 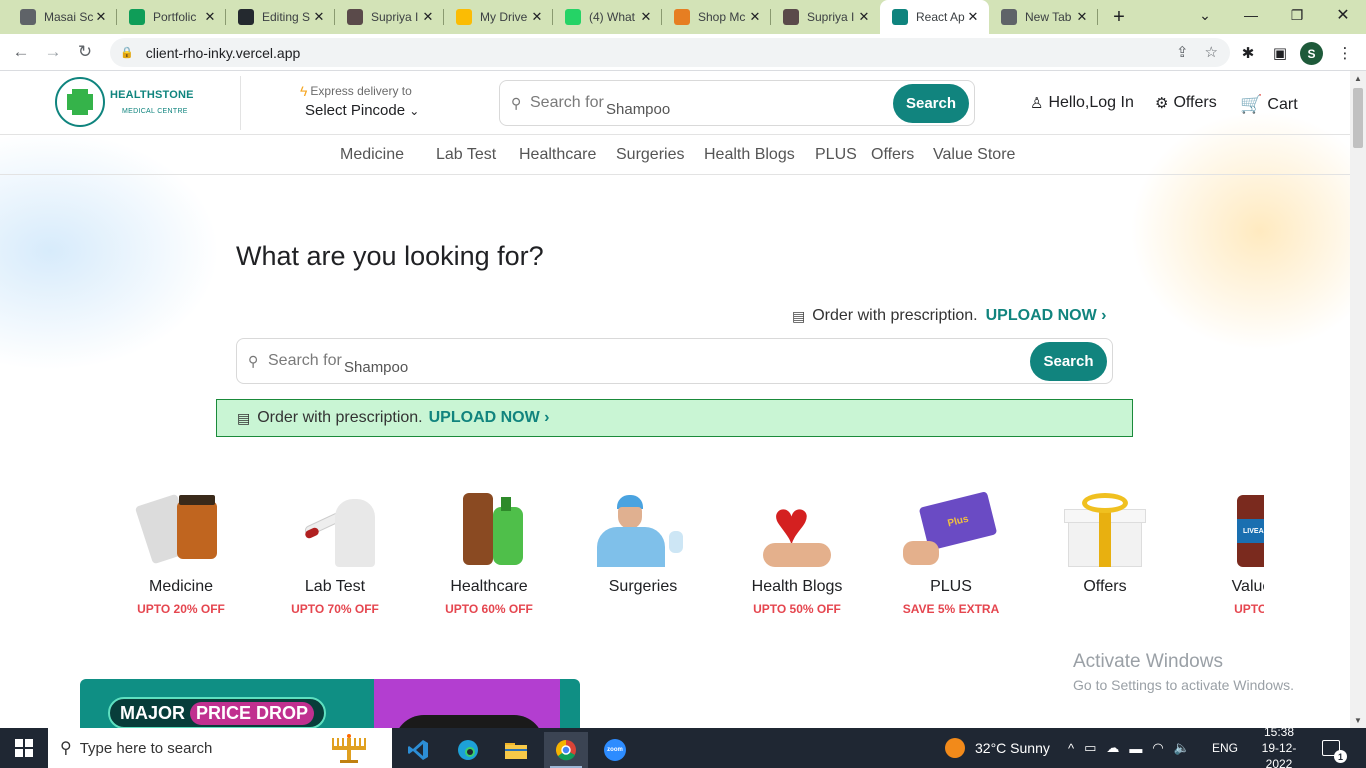 I want to click on weather-widget: 32°C Sunny, so click(x=997, y=748).